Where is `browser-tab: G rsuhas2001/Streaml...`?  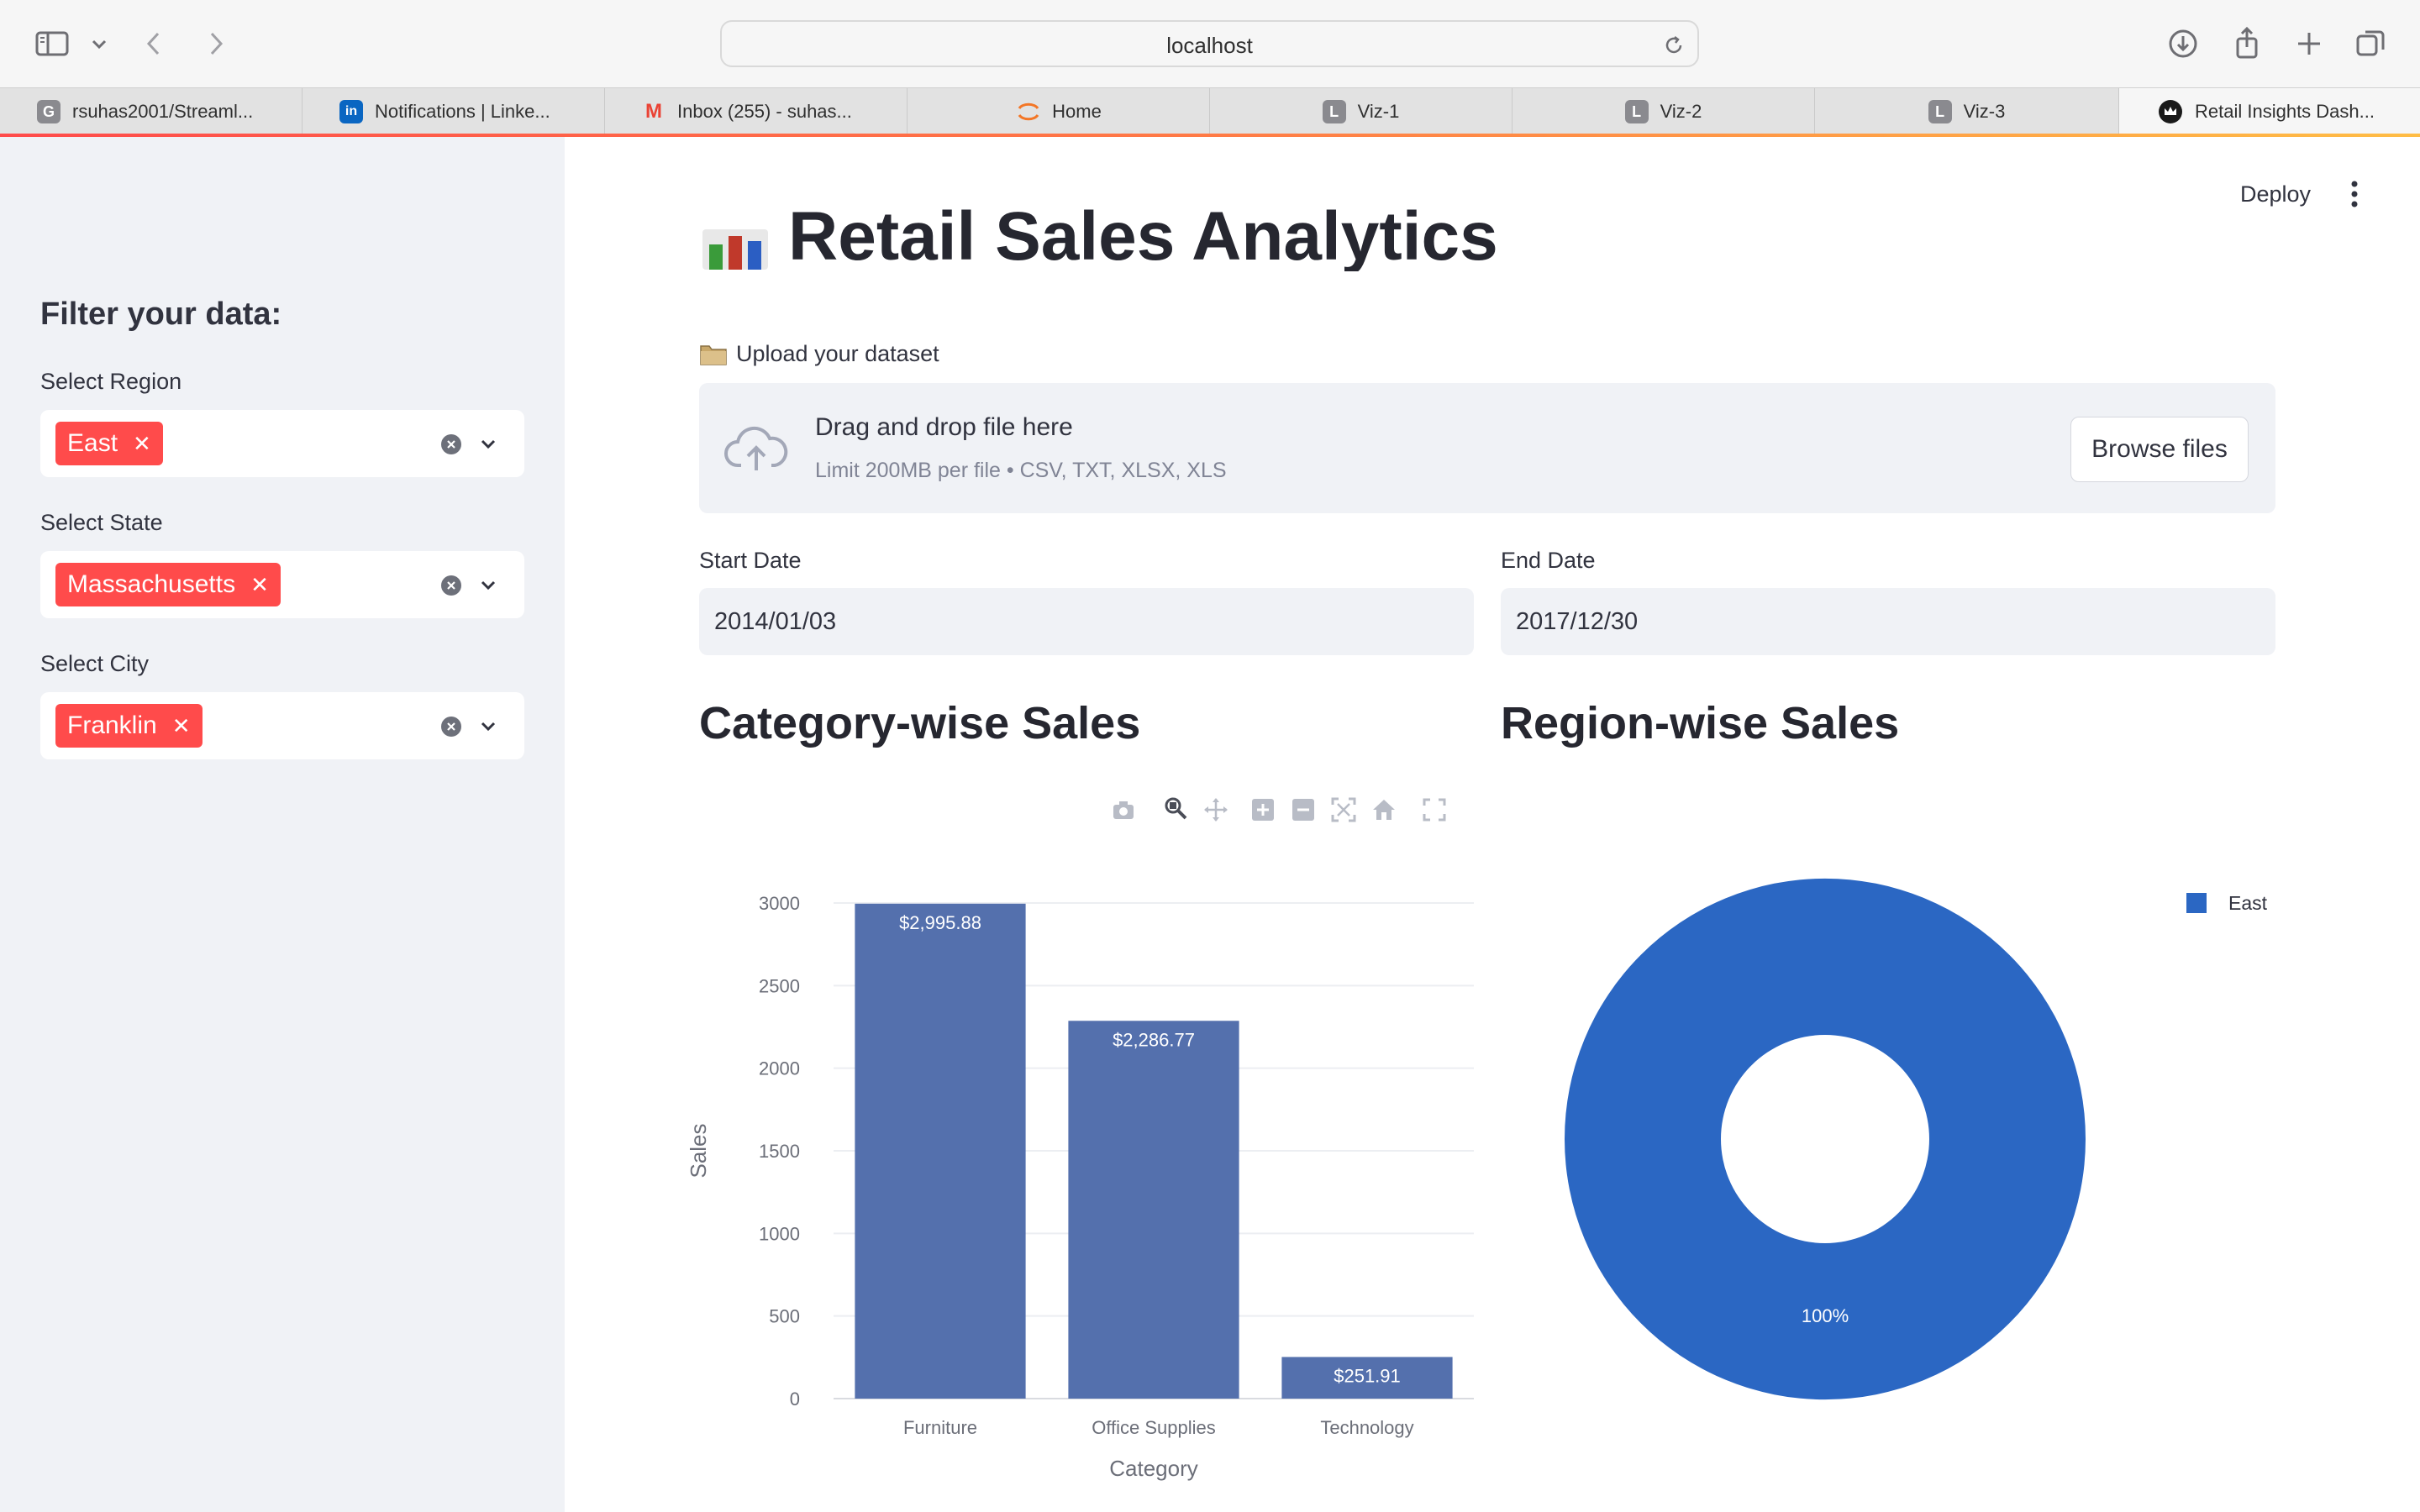 browser-tab: G rsuhas2001/Streaml... is located at coordinates (151, 111).